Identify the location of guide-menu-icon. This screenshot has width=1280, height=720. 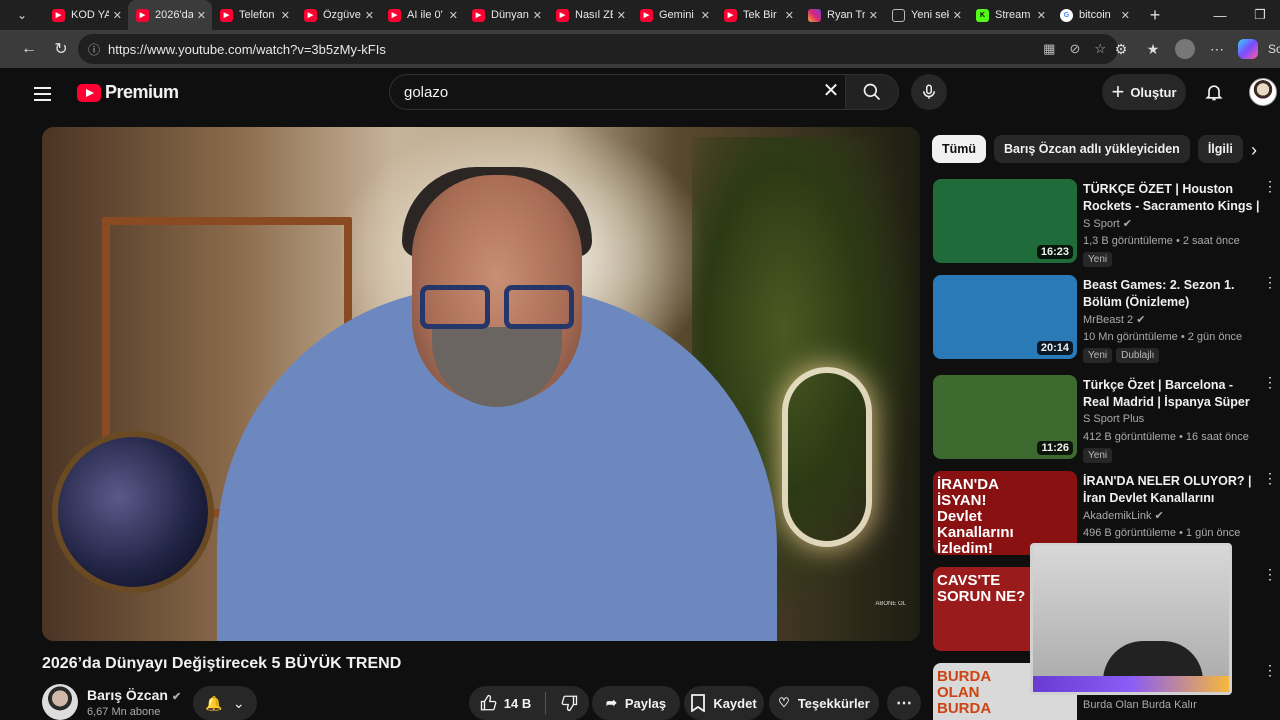
(46, 94).